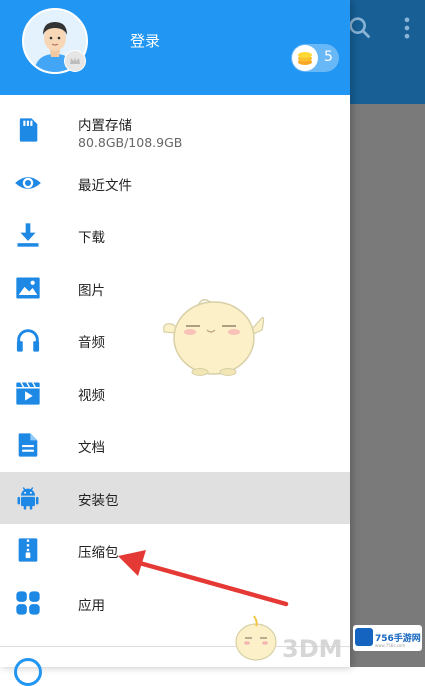 The image size is (425, 686). Describe the element at coordinates (91, 343) in the screenshot. I see `menu-item-label: 音频` at that location.